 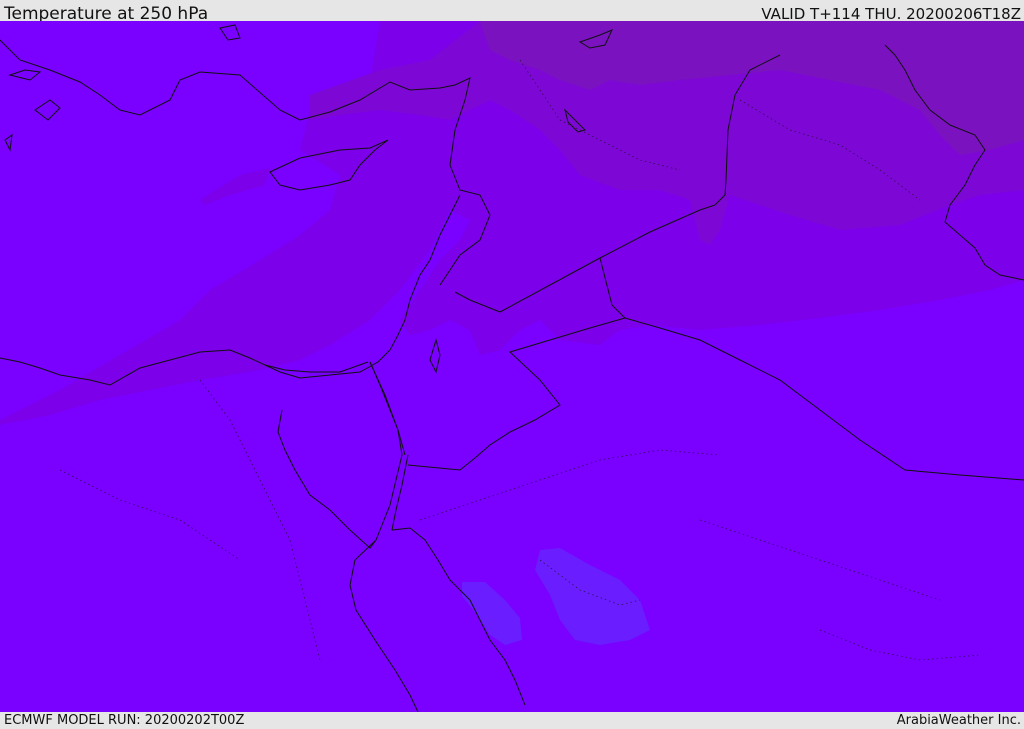 What do you see at coordinates (124, 720) in the screenshot?
I see `model-run-label: ECMWF MODEL RUN: 20200202T00Z` at bounding box center [124, 720].